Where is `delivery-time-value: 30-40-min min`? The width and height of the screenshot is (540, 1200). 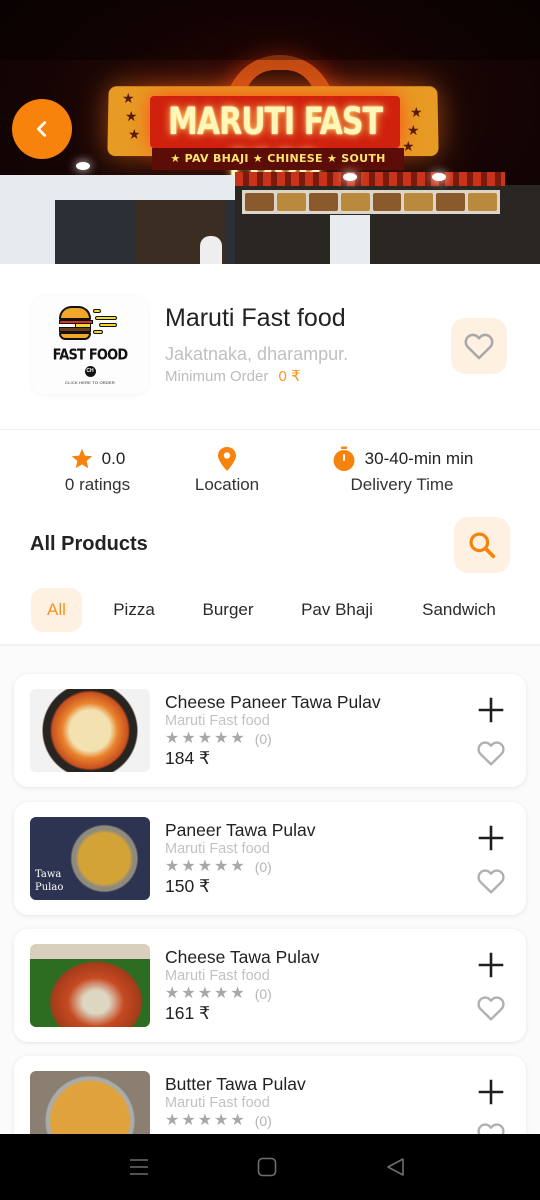 delivery-time-value: 30-40-min min is located at coordinates (419, 458).